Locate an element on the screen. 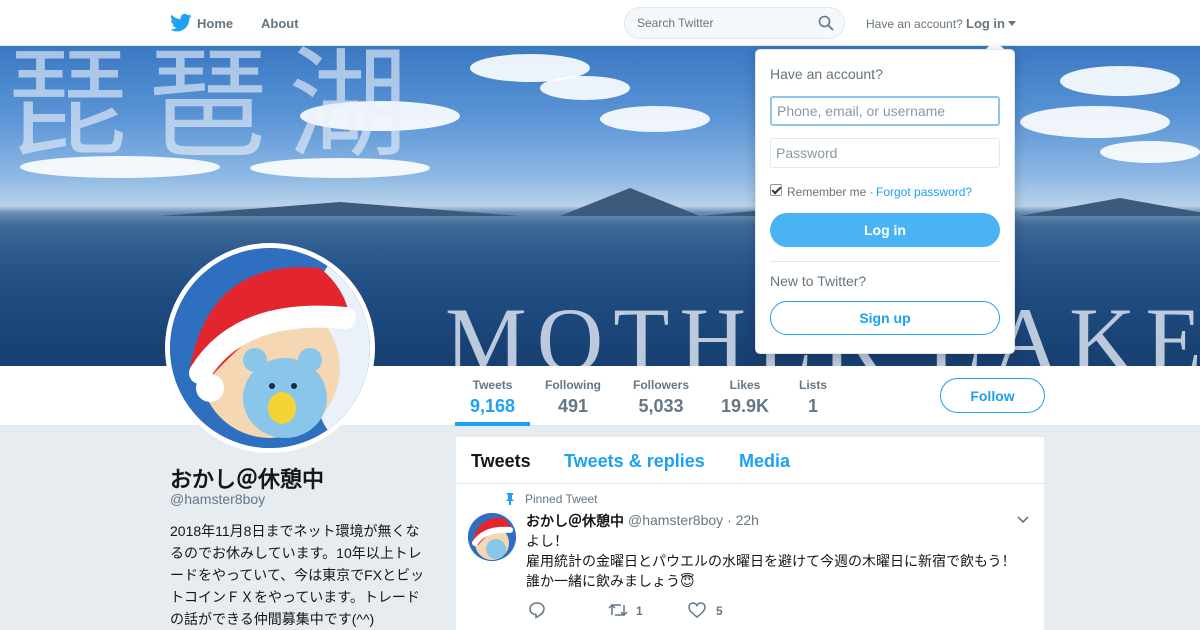  dropdown-title: Have an account? is located at coordinates (826, 74).